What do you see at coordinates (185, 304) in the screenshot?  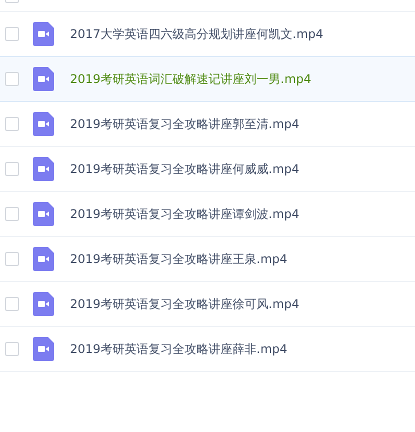 I see `file-name: 2019考研英语复习全攻略讲座徐可风.mp4` at bounding box center [185, 304].